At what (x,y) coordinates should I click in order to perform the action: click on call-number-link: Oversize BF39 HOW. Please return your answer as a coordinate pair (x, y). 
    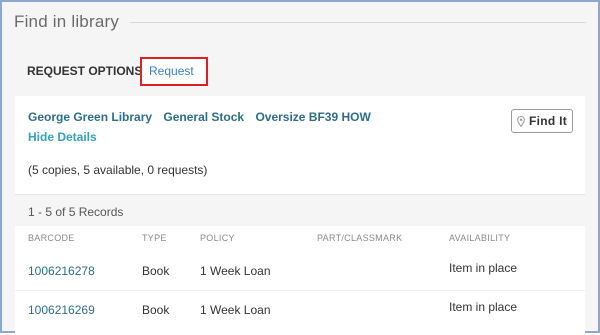
    Looking at the image, I should click on (312, 117).